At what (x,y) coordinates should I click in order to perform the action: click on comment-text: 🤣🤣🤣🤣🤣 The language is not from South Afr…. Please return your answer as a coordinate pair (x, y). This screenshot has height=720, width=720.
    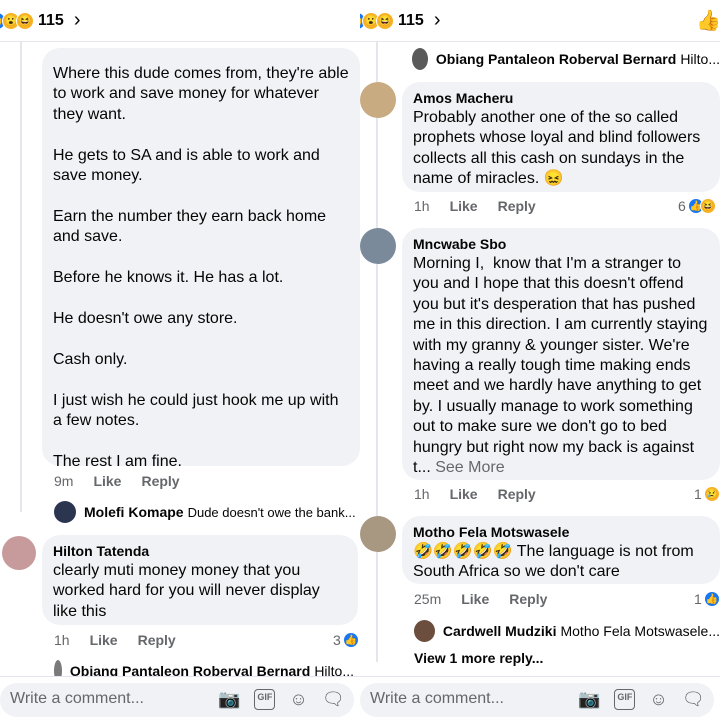
    Looking at the image, I should click on (561, 562).